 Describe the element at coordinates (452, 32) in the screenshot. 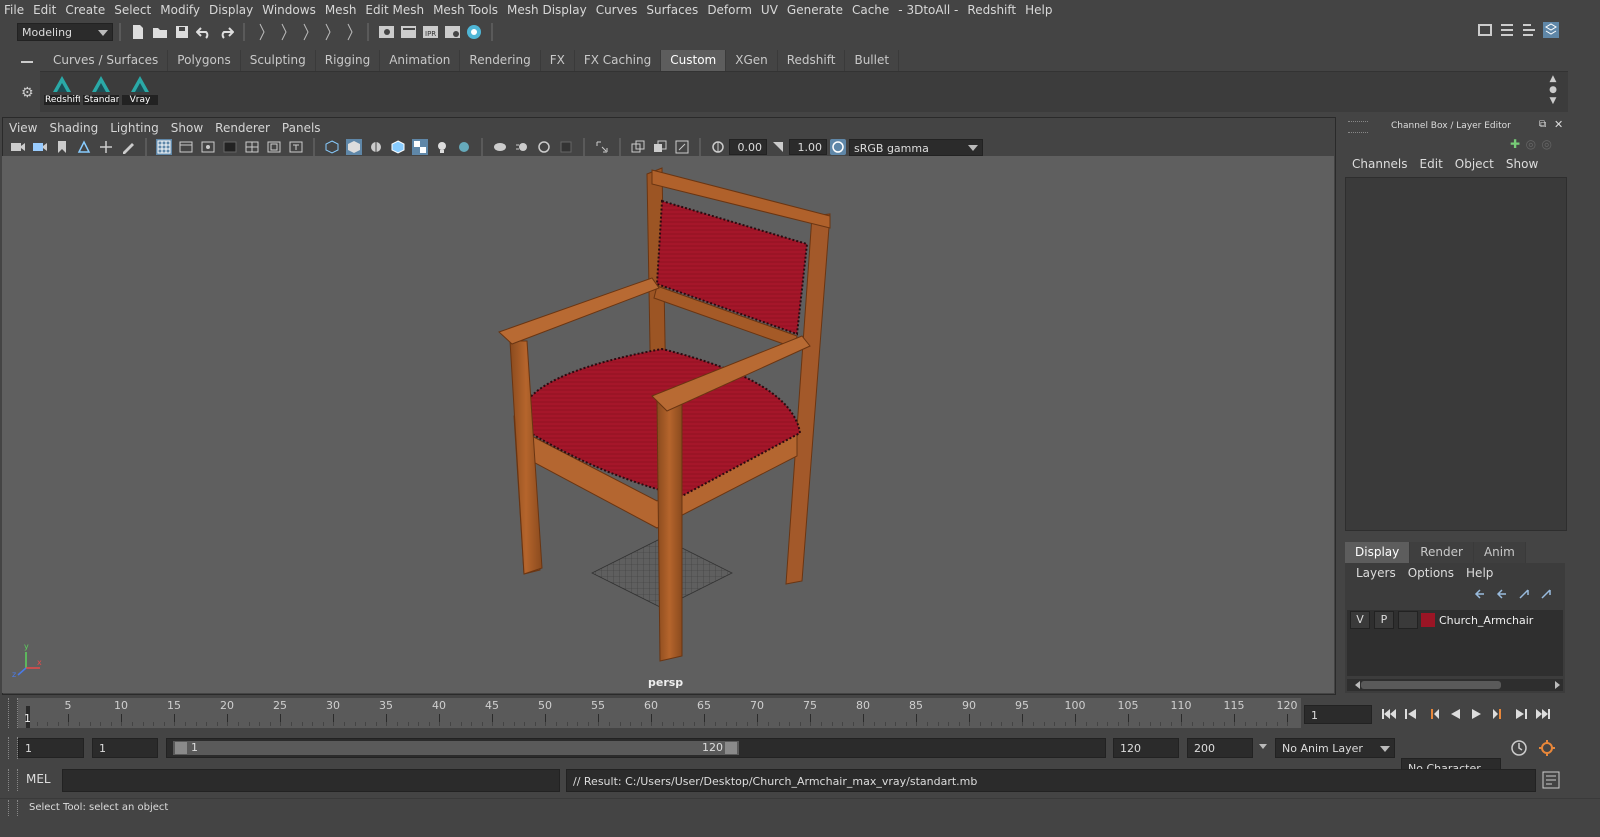

I see `render-settings-icon` at that location.